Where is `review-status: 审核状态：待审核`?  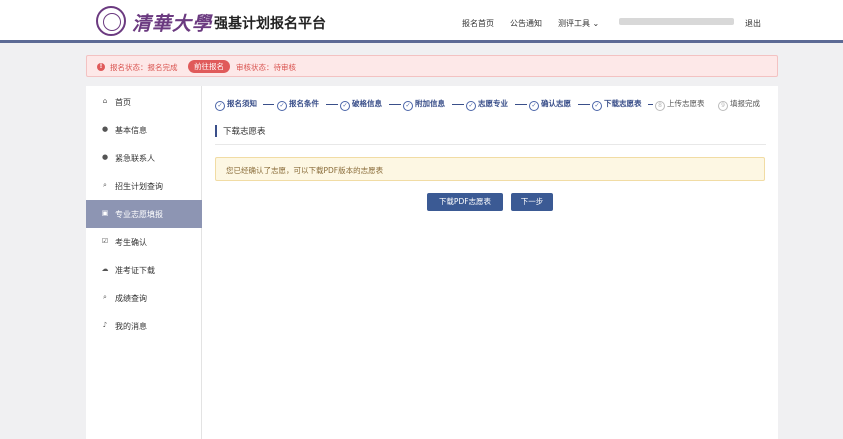
review-status: 审核状态：待审核 is located at coordinates (266, 67).